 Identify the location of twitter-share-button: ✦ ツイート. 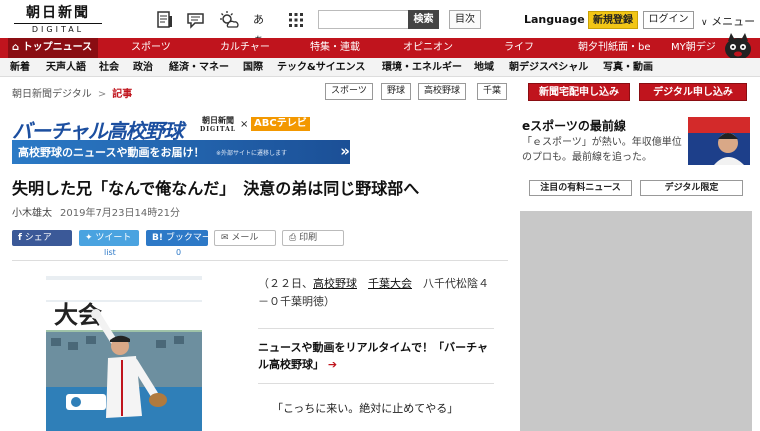
(109, 238).